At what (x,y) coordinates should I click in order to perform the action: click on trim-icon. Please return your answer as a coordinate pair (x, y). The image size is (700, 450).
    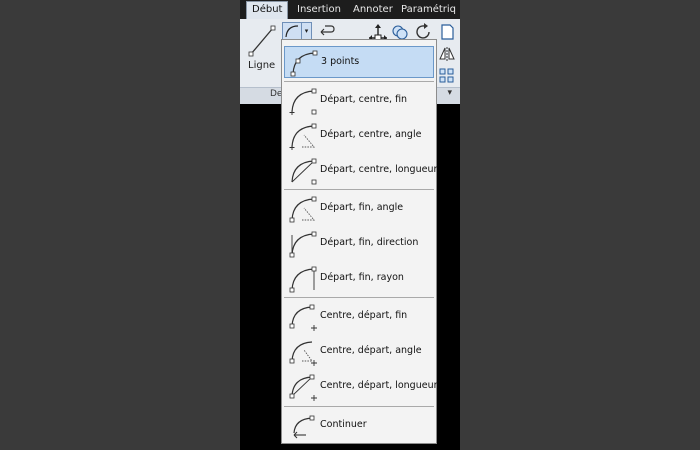
    Looking at the image, I should click on (448, 32).